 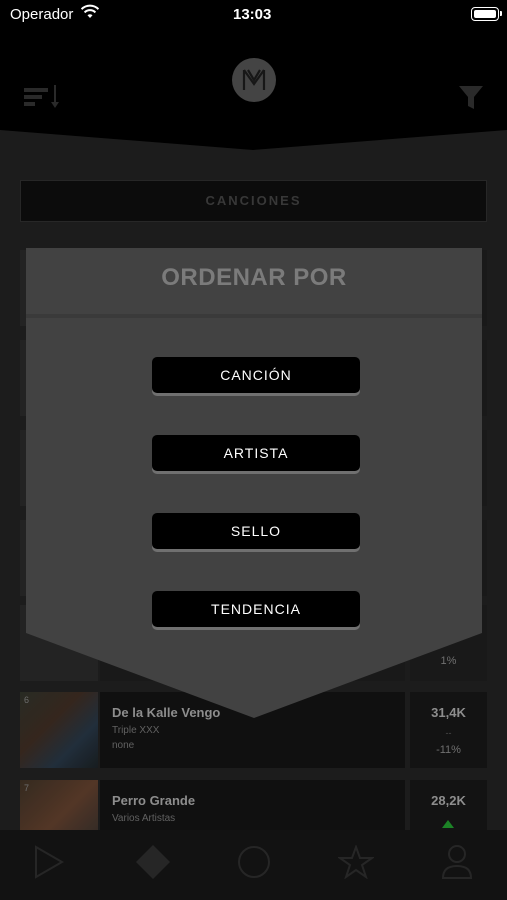 What do you see at coordinates (256, 375) in the screenshot?
I see `sort-option-cancion: CANCIÓN` at bounding box center [256, 375].